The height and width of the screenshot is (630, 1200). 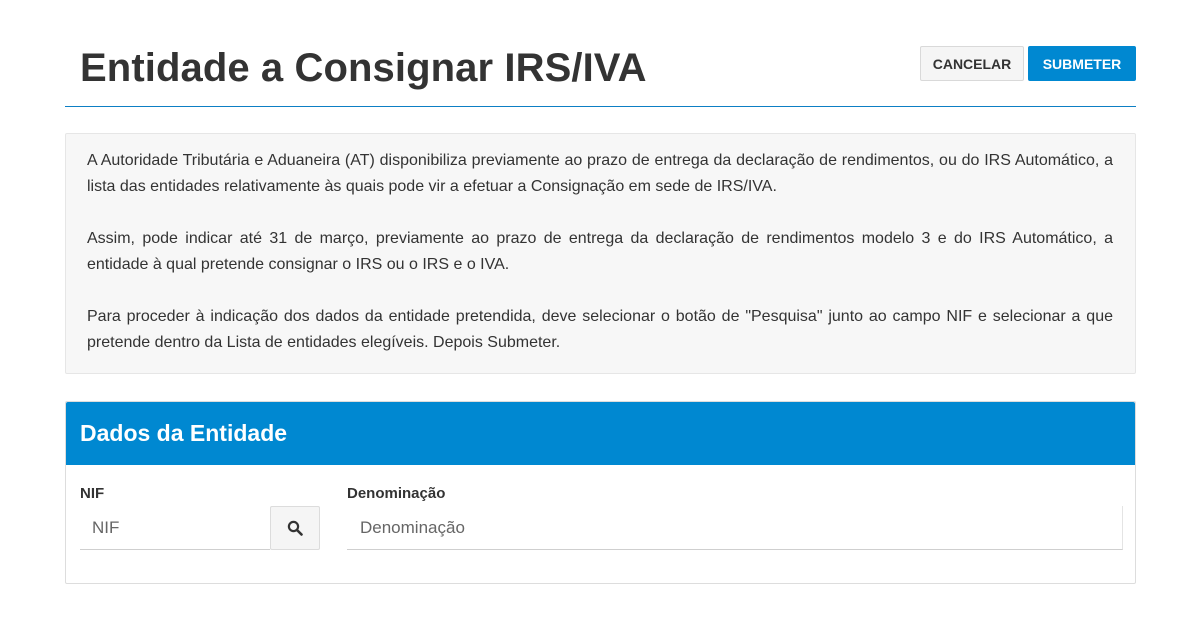 I want to click on denominacao-label: Denominação, so click(x=396, y=493).